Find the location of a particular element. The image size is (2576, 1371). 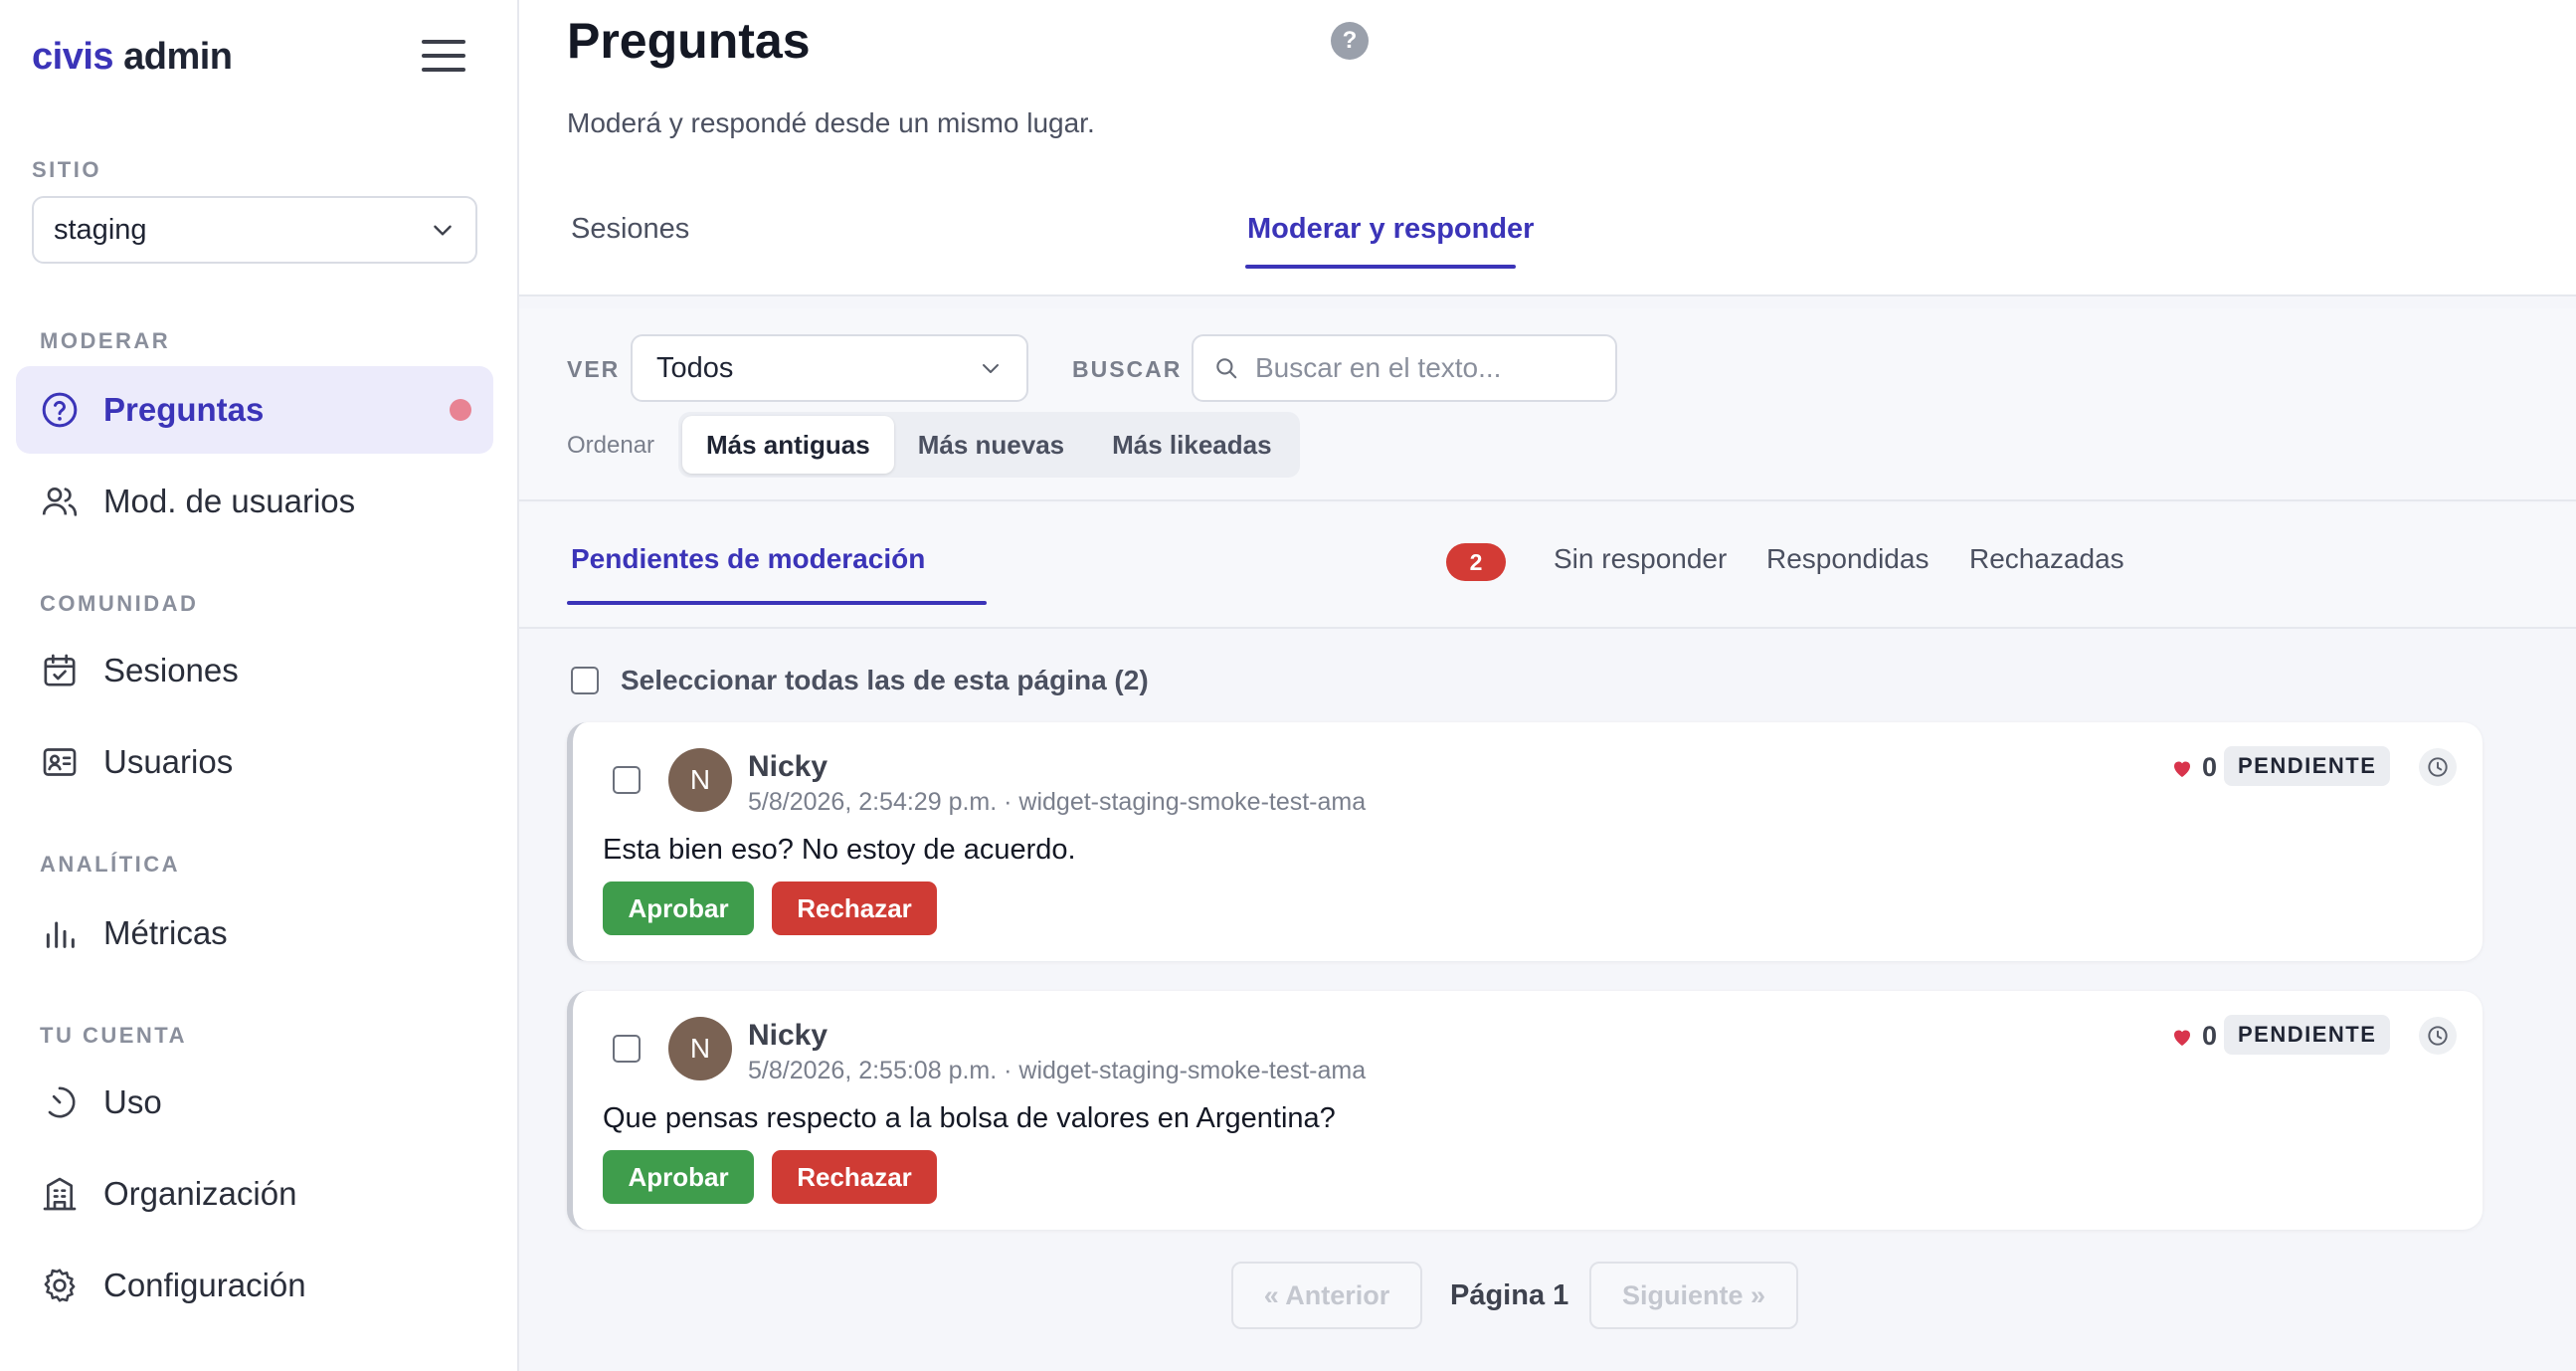

sidebar-item-organizacion: Organización is located at coordinates (254, 1194).